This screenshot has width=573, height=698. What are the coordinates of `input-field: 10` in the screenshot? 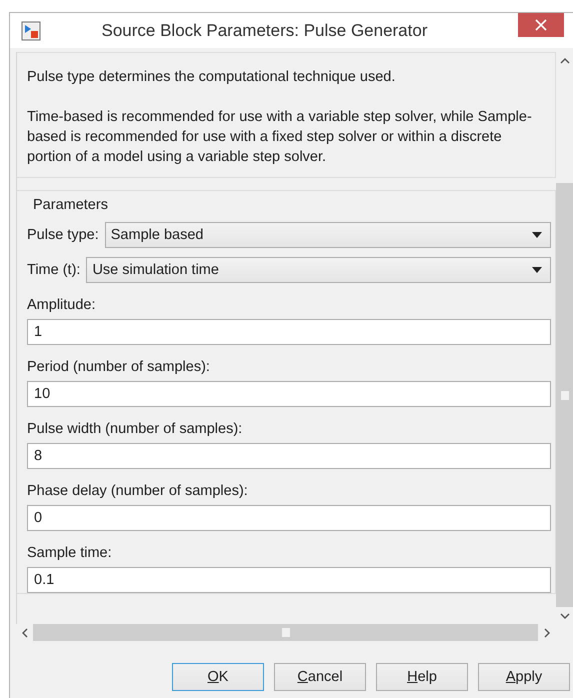 It's located at (289, 394).